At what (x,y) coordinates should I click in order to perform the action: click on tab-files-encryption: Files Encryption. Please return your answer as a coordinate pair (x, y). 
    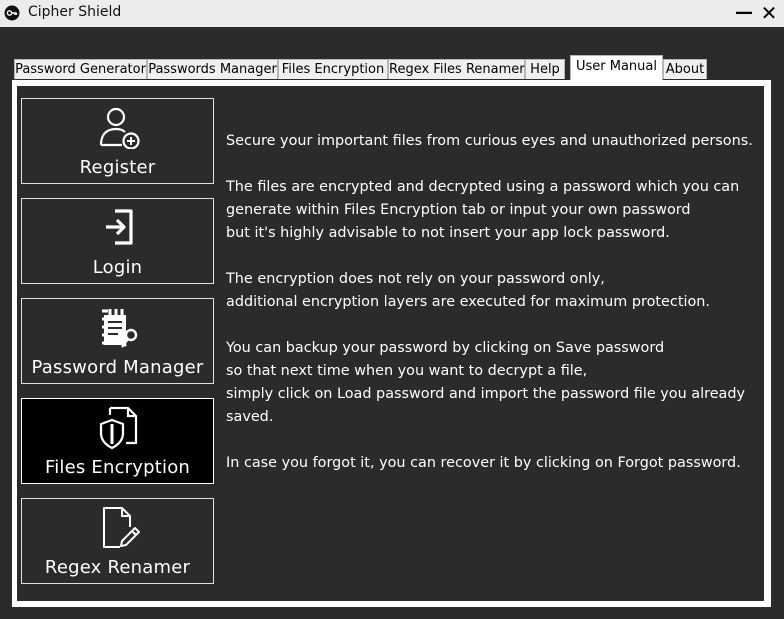
    Looking at the image, I should click on (333, 69).